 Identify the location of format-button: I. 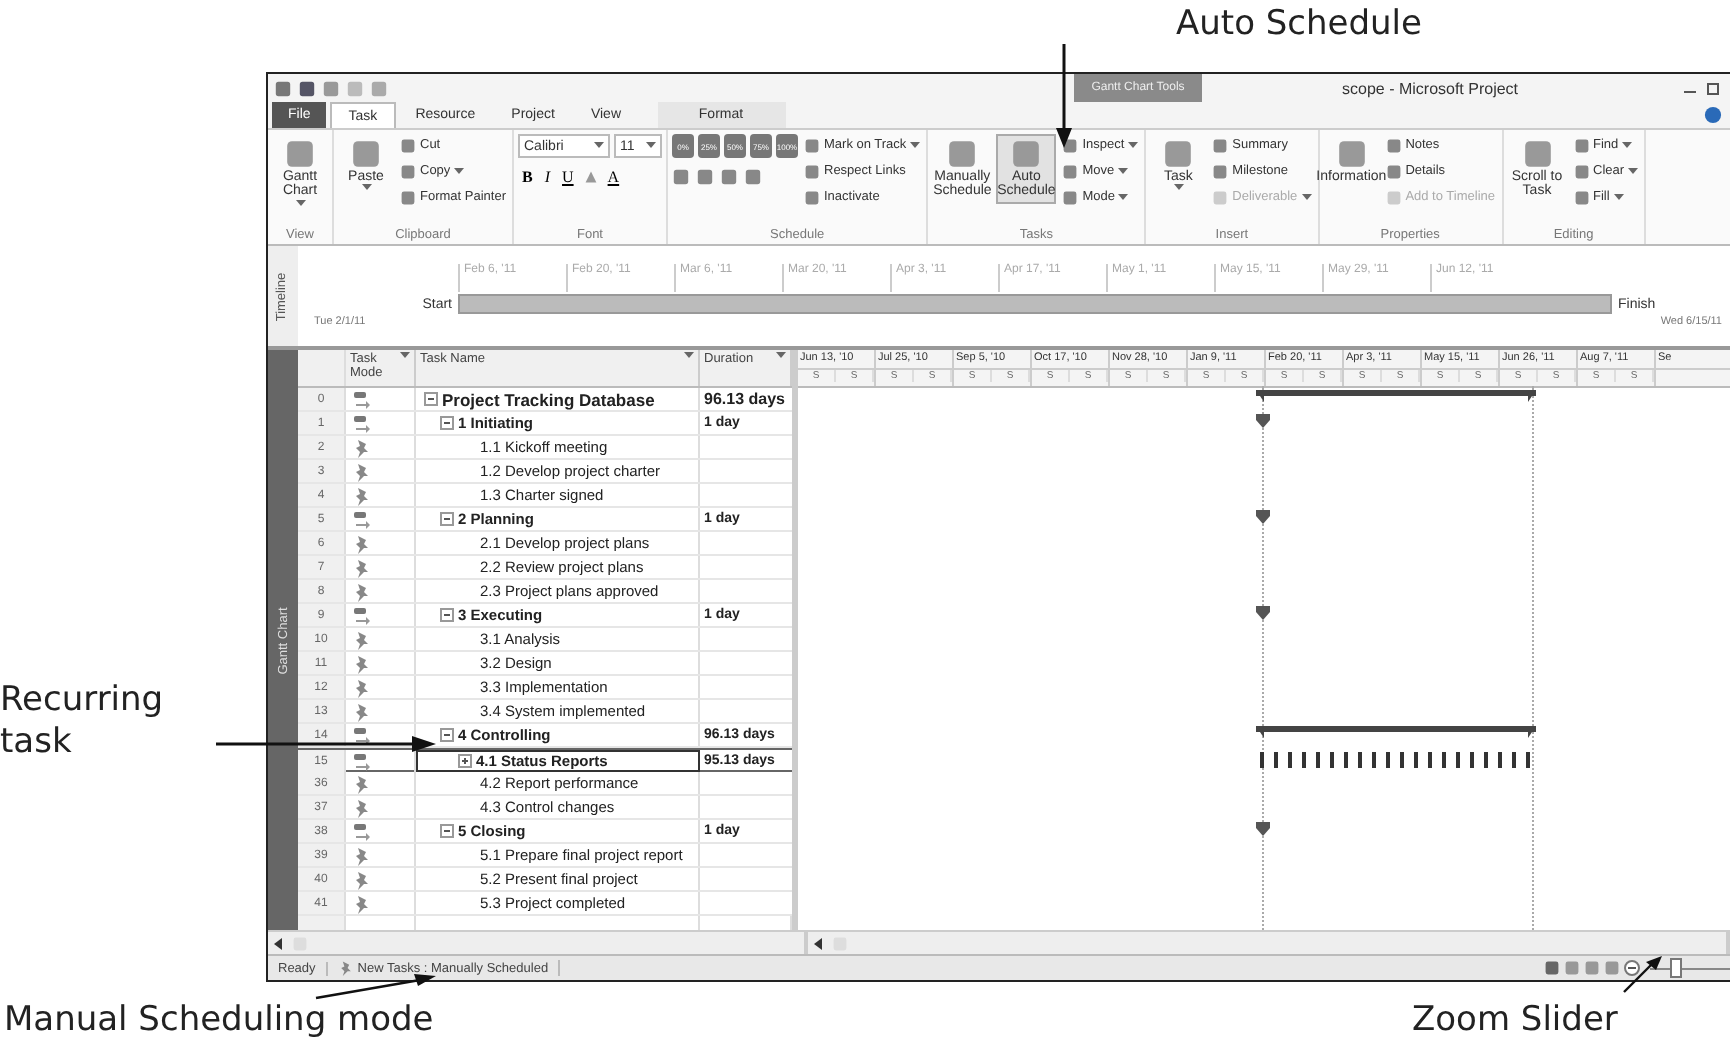
(547, 177).